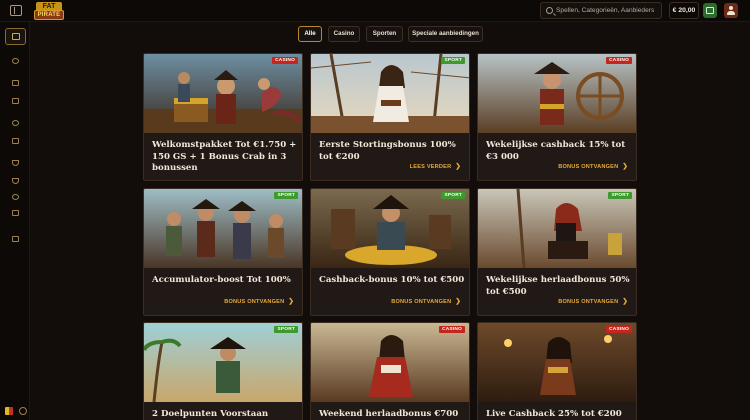 The width and height of the screenshot is (750, 420). I want to click on promo-card: CASINO Weekend herlaadbonus €700 +, so click(390, 371).